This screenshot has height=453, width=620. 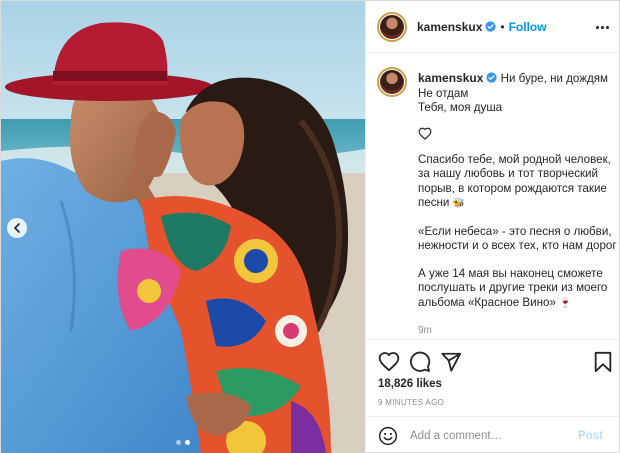 What do you see at coordinates (411, 402) in the screenshot?
I see `post-timestamp: 9 MINUTES AGO` at bounding box center [411, 402].